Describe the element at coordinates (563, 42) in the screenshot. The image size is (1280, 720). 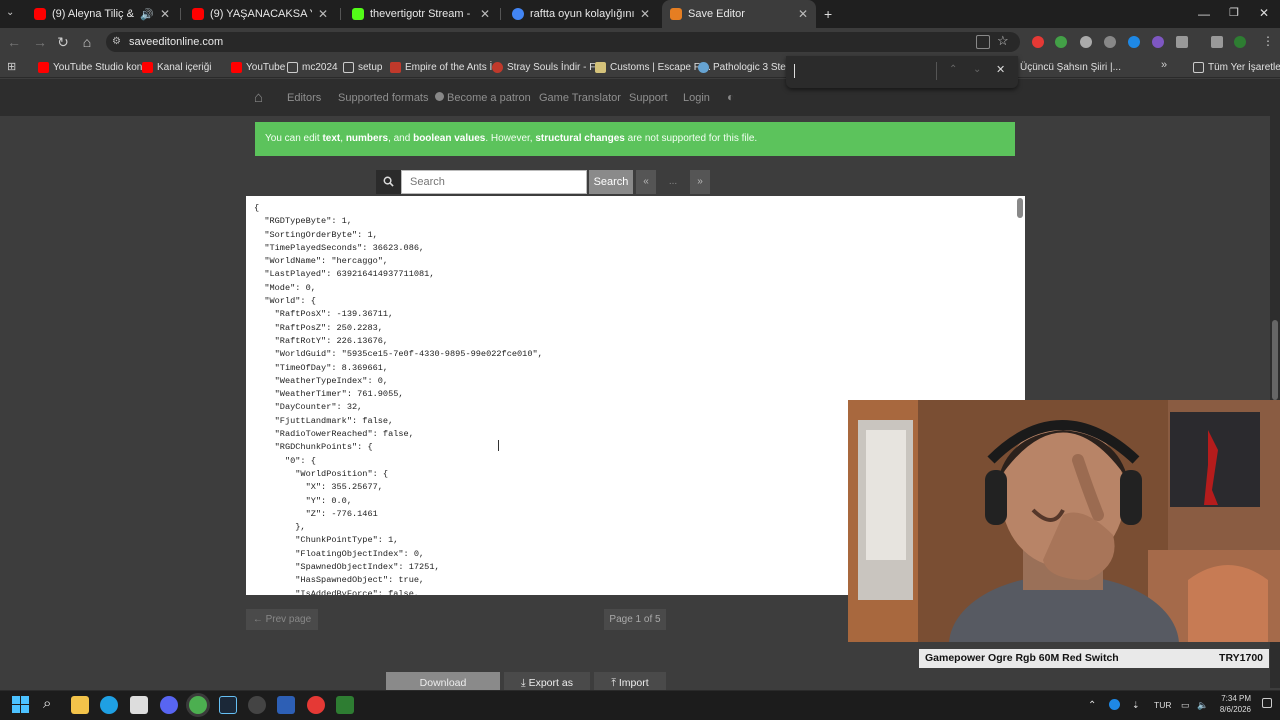
I see `address-bar` at that location.